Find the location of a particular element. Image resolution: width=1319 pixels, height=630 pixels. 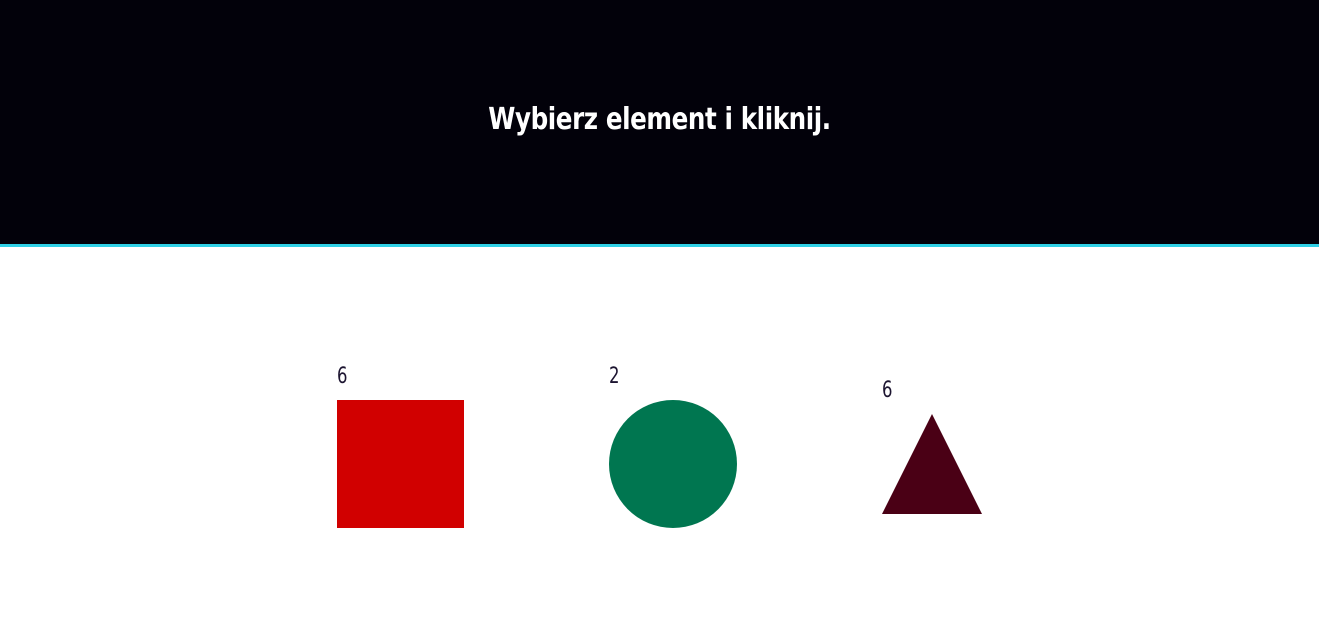

square-number-label: 6 is located at coordinates (342, 376).